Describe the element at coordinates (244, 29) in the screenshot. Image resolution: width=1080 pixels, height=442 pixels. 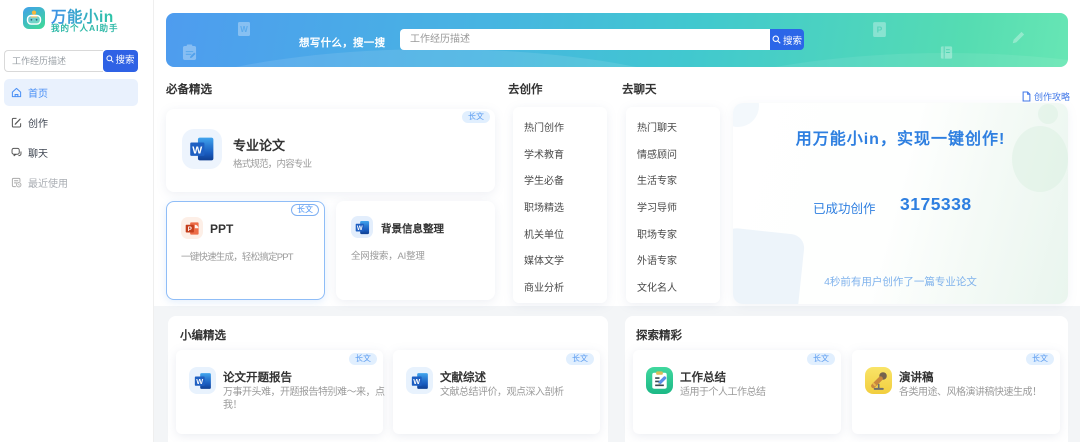
I see `svg-text: W` at that location.